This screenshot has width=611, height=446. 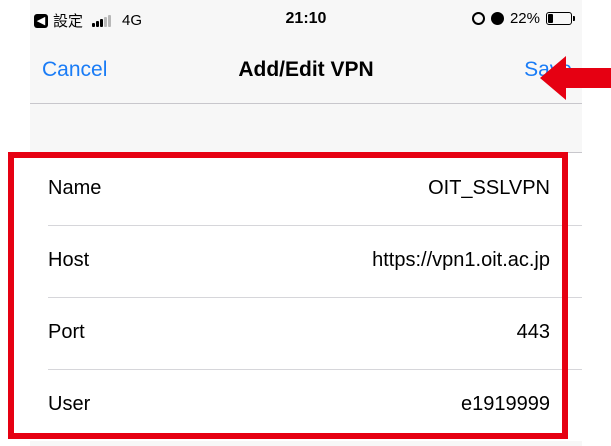 I want to click on port-field: 443, so click(x=533, y=332).